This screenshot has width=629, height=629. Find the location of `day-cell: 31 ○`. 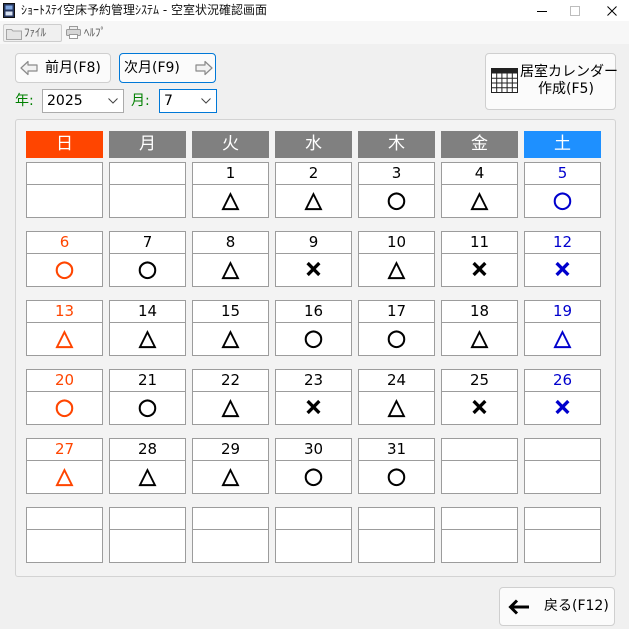

day-cell: 31 ○ is located at coordinates (396, 466).